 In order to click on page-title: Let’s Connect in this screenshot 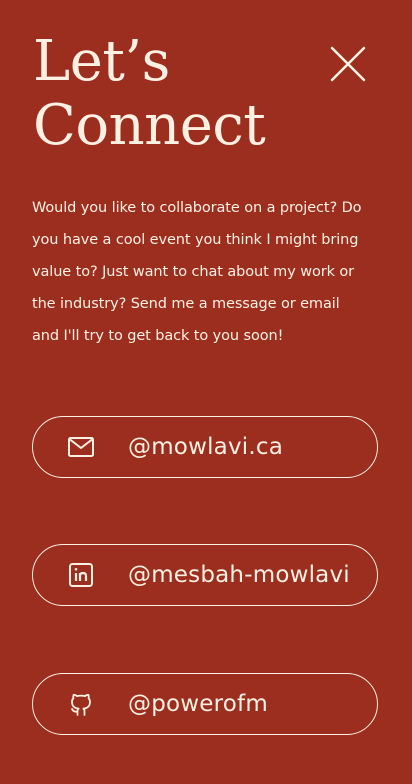, I will do `click(149, 93)`.